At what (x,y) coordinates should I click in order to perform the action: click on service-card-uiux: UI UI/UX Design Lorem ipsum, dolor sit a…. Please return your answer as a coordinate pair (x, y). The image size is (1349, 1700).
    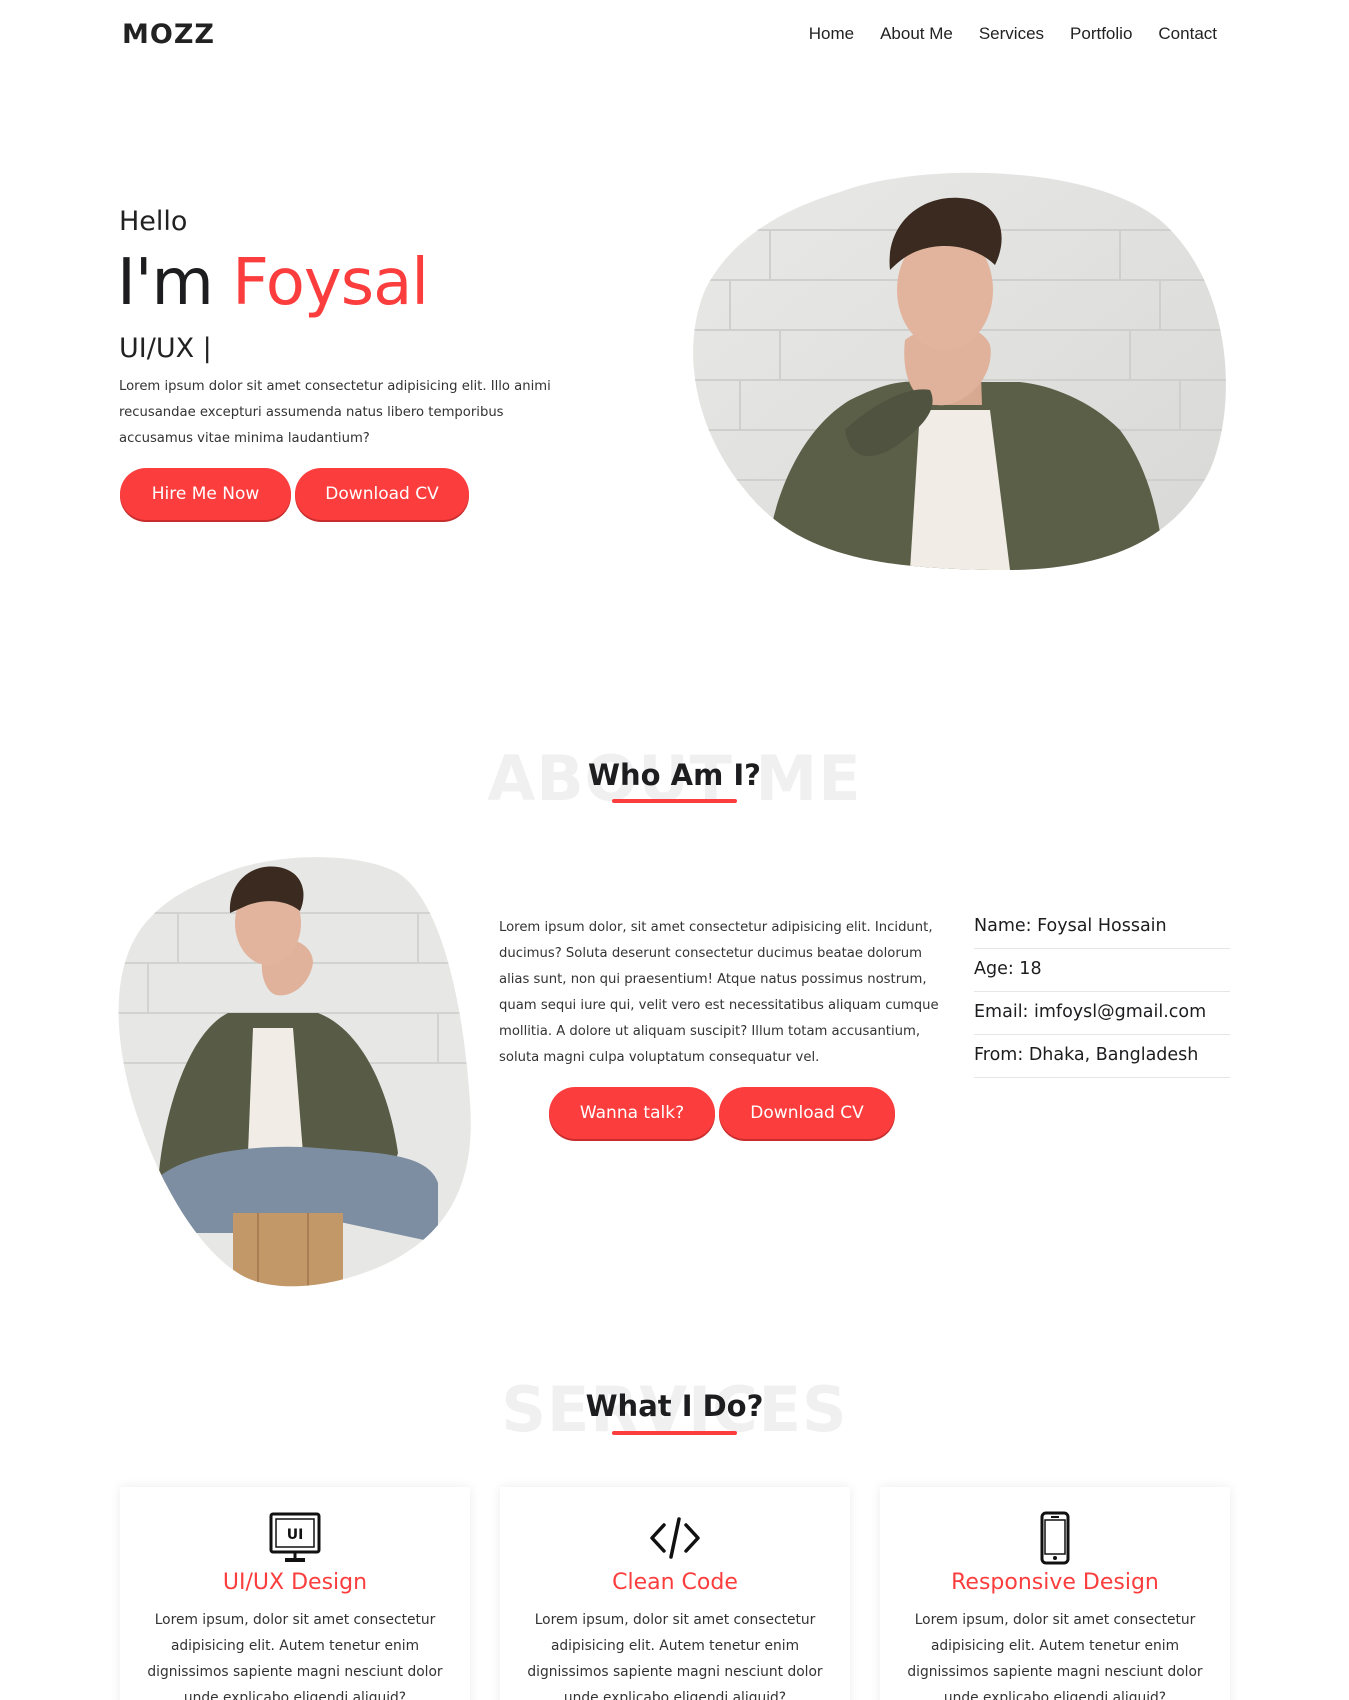
    Looking at the image, I should click on (295, 1593).